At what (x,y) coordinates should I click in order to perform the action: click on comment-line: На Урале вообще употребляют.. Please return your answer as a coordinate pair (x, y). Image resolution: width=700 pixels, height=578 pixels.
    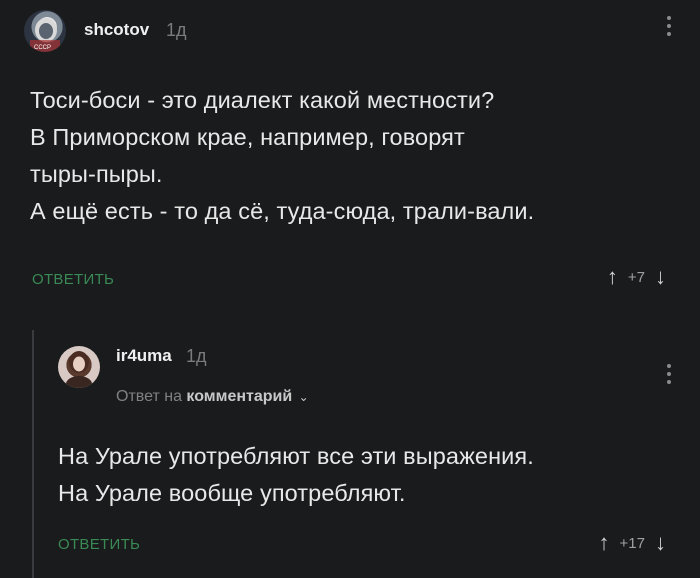
    Looking at the image, I should click on (232, 493).